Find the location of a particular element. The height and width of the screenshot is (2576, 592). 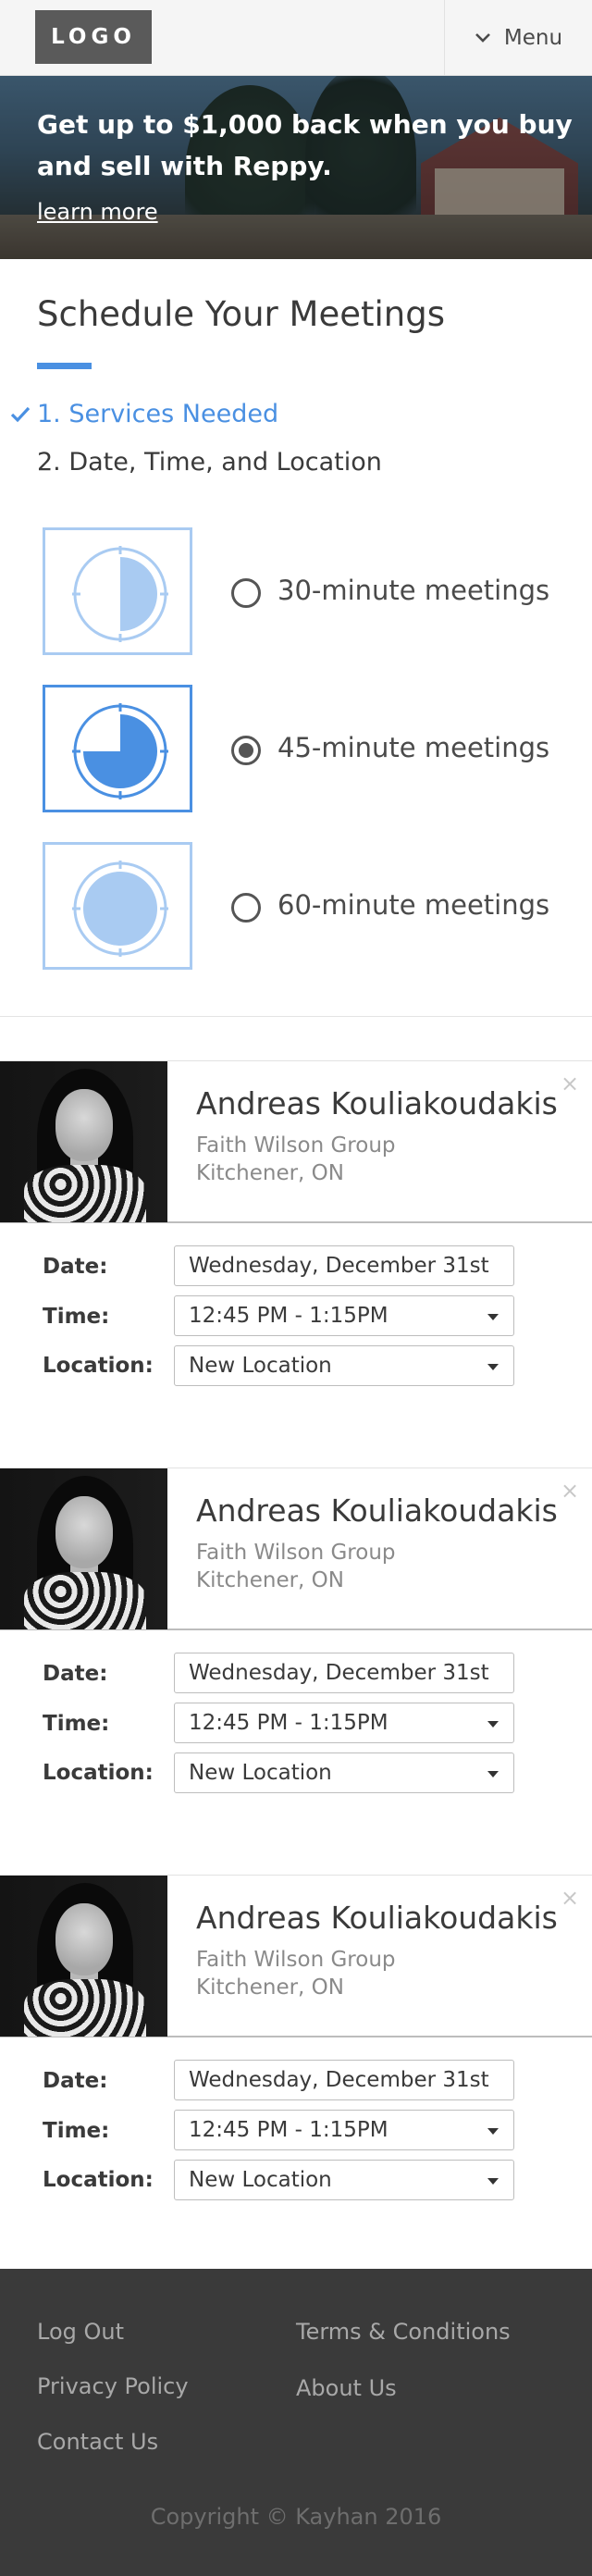

duration-label-60: 60-minute meetings is located at coordinates (414, 905).